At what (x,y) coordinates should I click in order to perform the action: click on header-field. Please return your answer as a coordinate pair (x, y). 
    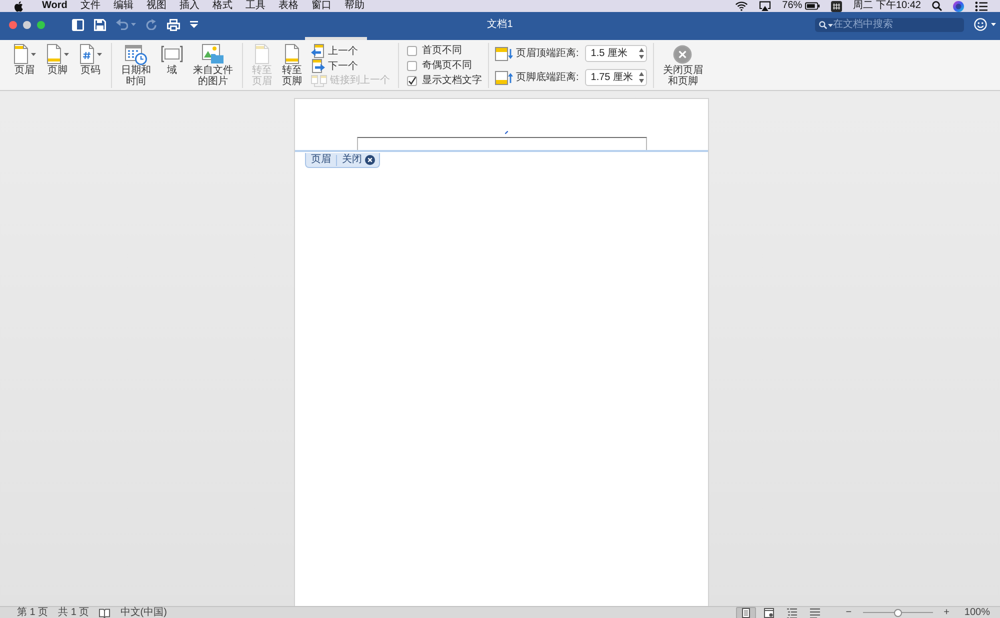
    Looking at the image, I should click on (501, 143).